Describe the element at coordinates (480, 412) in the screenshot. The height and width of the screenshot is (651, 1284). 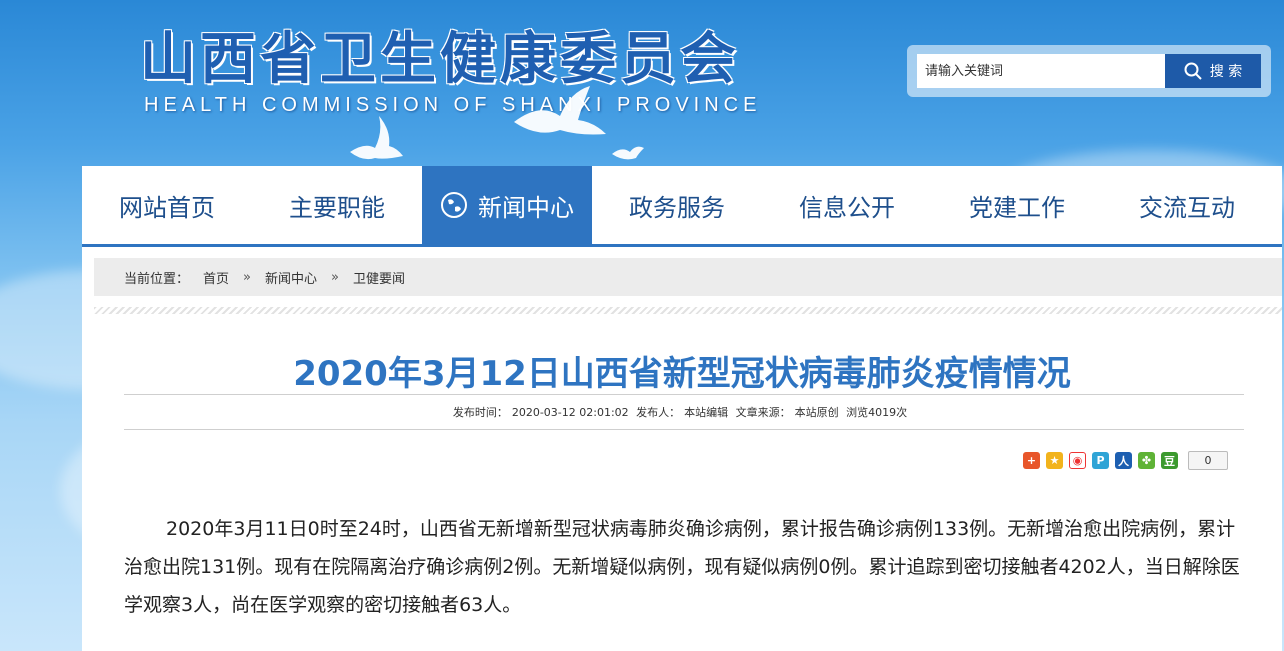
I see `published-label: 发布时间：` at that location.